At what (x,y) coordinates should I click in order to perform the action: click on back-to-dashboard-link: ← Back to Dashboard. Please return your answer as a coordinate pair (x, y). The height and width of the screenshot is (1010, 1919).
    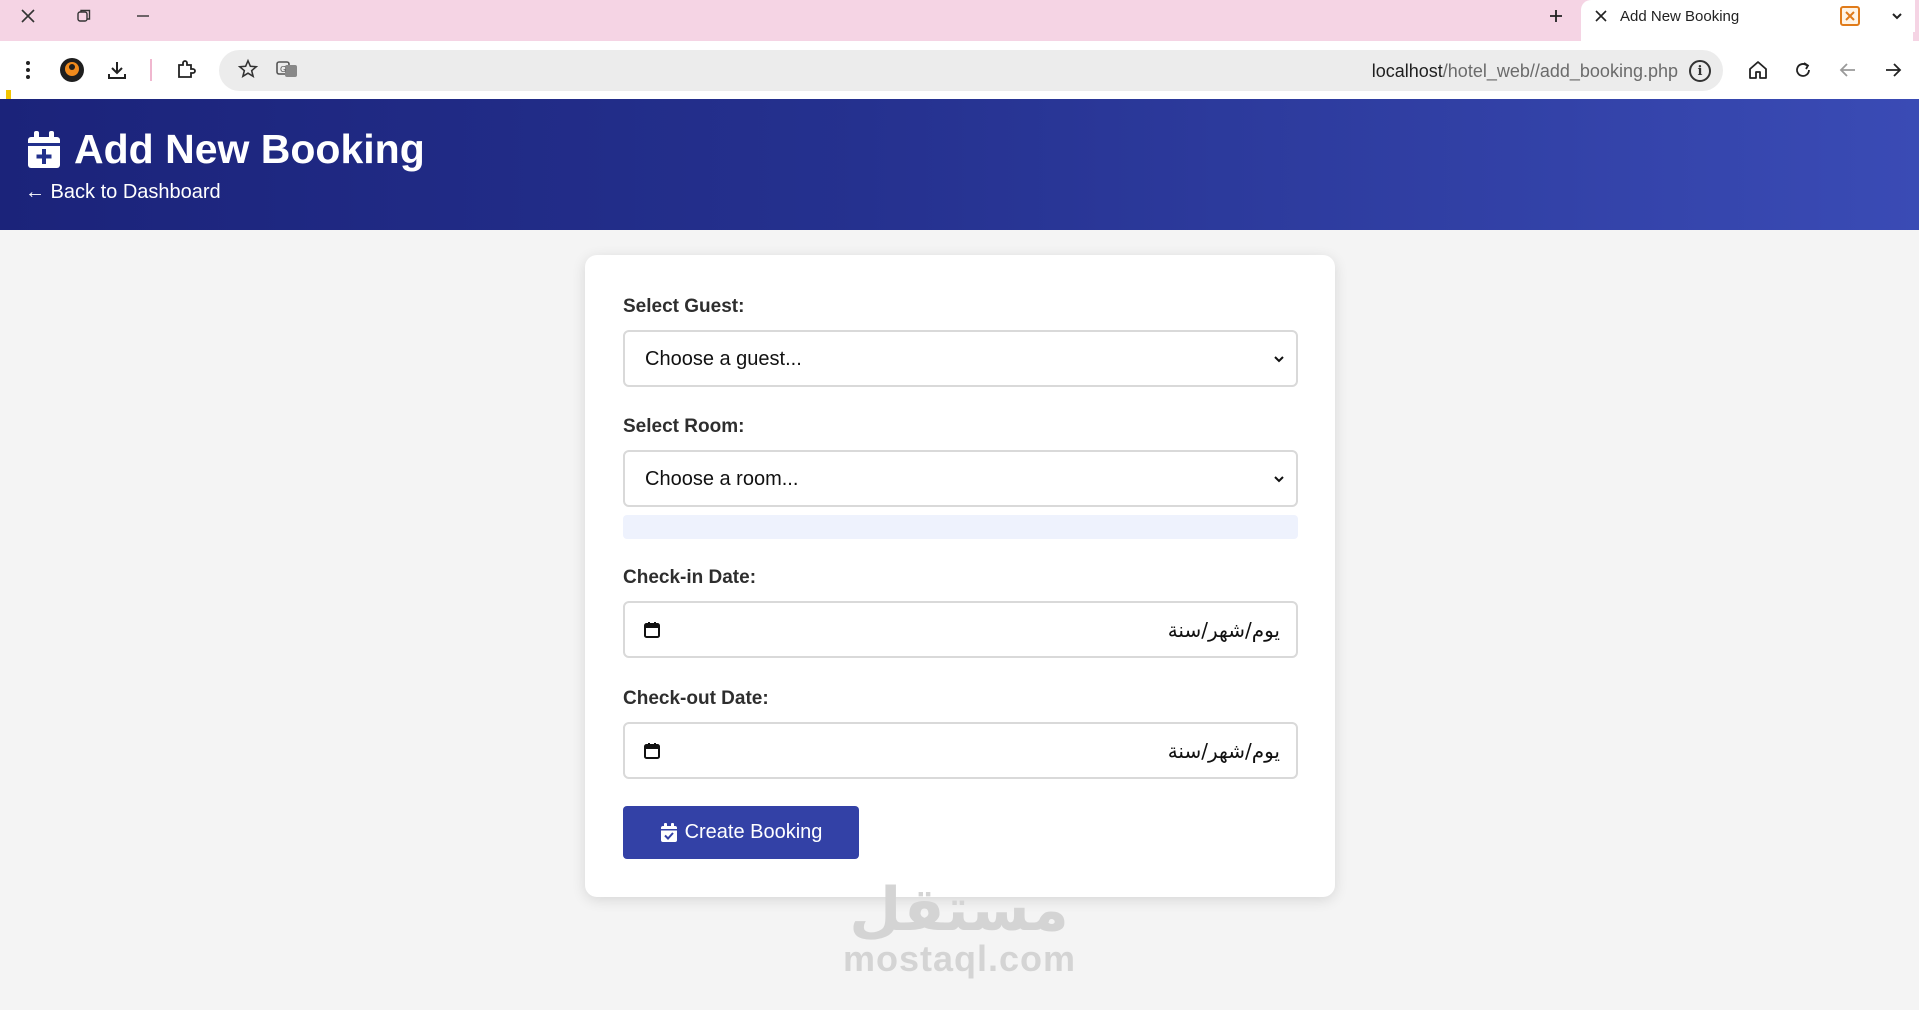
    Looking at the image, I should click on (123, 192).